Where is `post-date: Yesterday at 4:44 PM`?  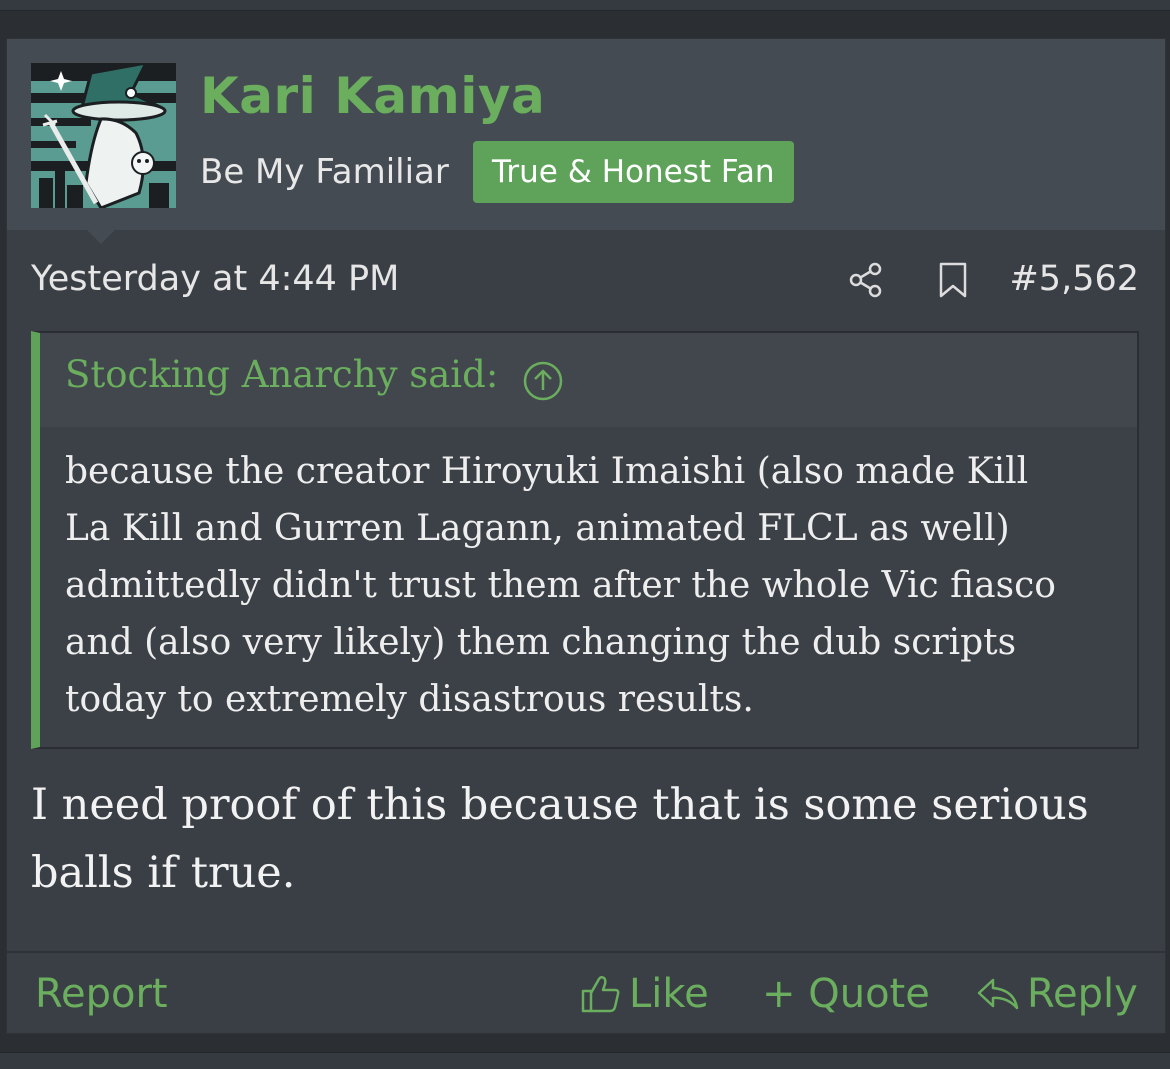 post-date: Yesterday at 4:44 PM is located at coordinates (215, 279).